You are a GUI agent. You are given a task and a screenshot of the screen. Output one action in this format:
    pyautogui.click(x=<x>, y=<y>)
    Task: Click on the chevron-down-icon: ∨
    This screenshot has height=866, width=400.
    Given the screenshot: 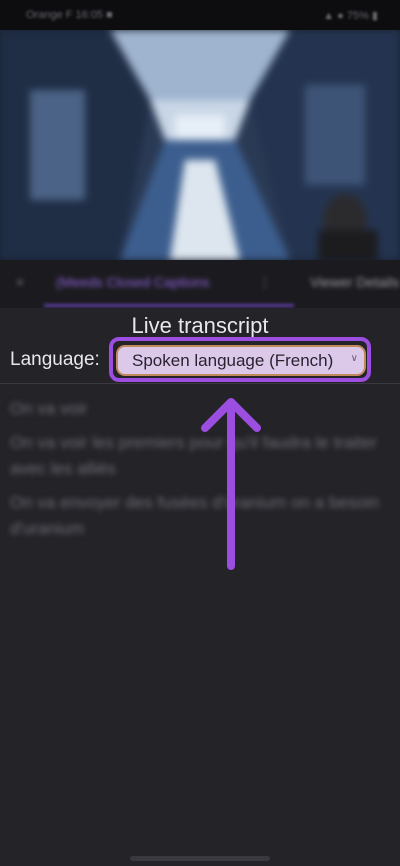 What is the action you would take?
    pyautogui.click(x=354, y=358)
    